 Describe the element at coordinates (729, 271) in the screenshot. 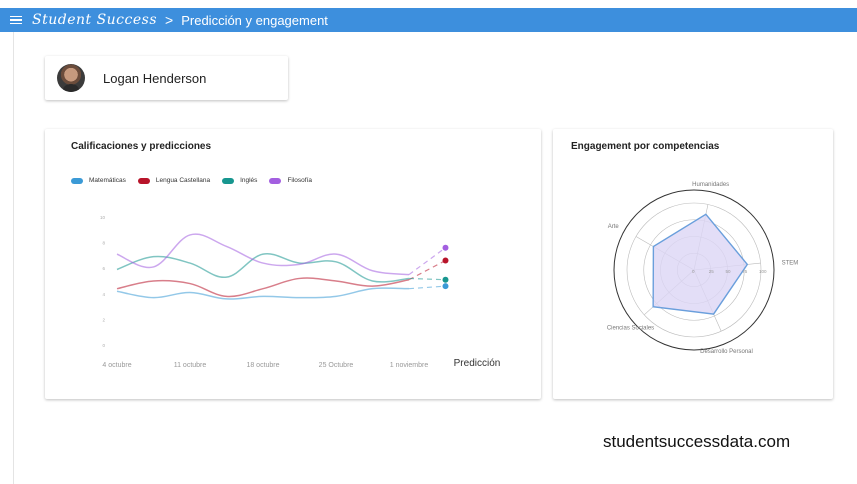

I see `radar-tick-label: 50` at that location.